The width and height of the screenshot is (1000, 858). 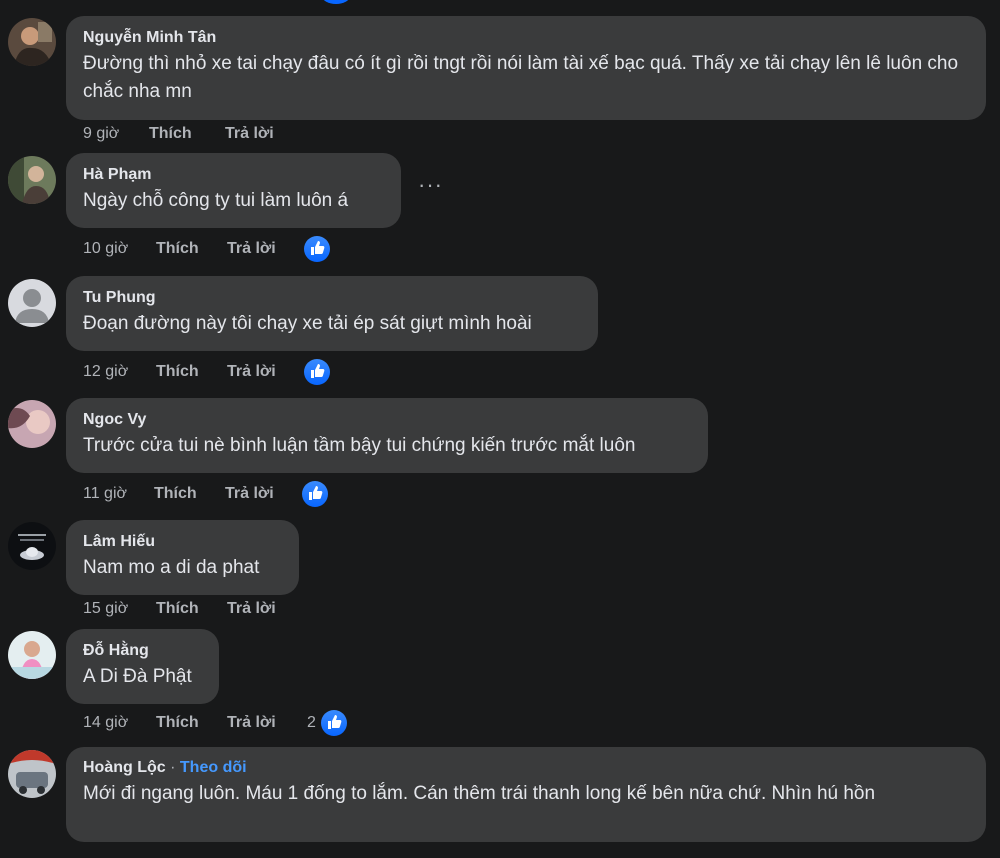 I want to click on comment-author: Nguyễn Minh Tân, so click(x=525, y=38).